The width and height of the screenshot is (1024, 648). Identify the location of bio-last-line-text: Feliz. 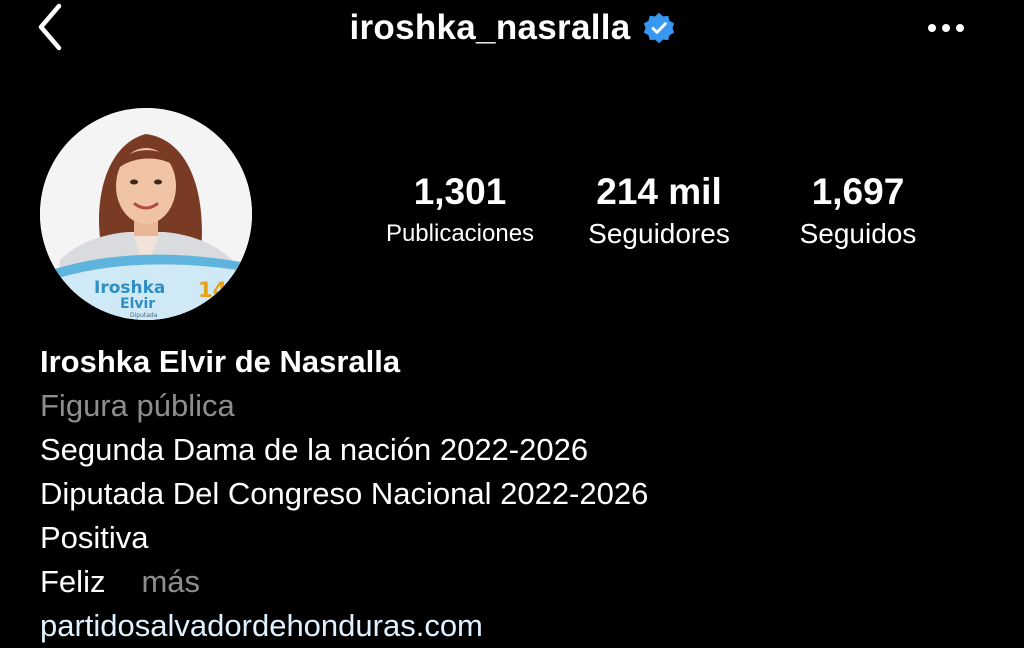
(73, 581).